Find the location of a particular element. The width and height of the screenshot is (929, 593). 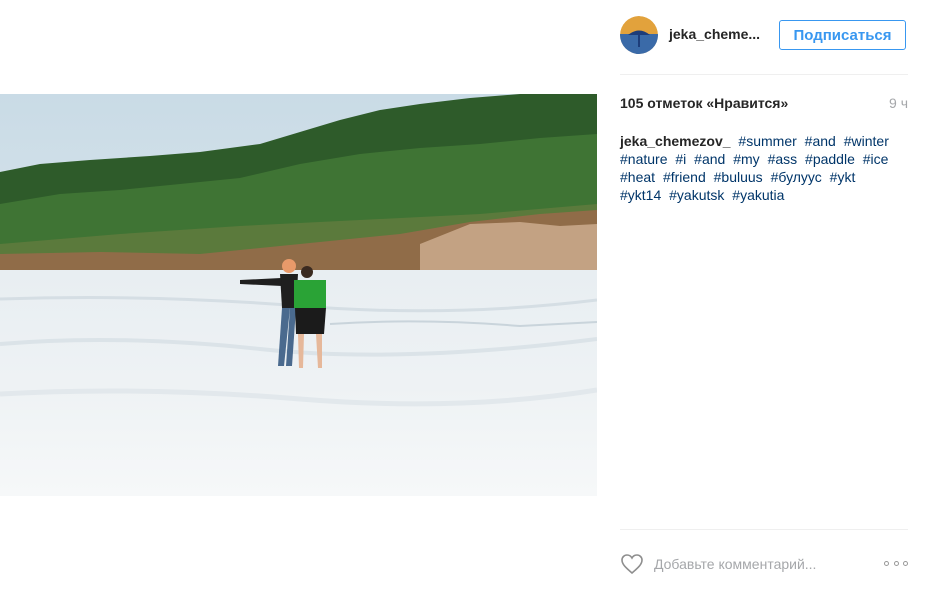

hashtag-link: #my is located at coordinates (746, 159).